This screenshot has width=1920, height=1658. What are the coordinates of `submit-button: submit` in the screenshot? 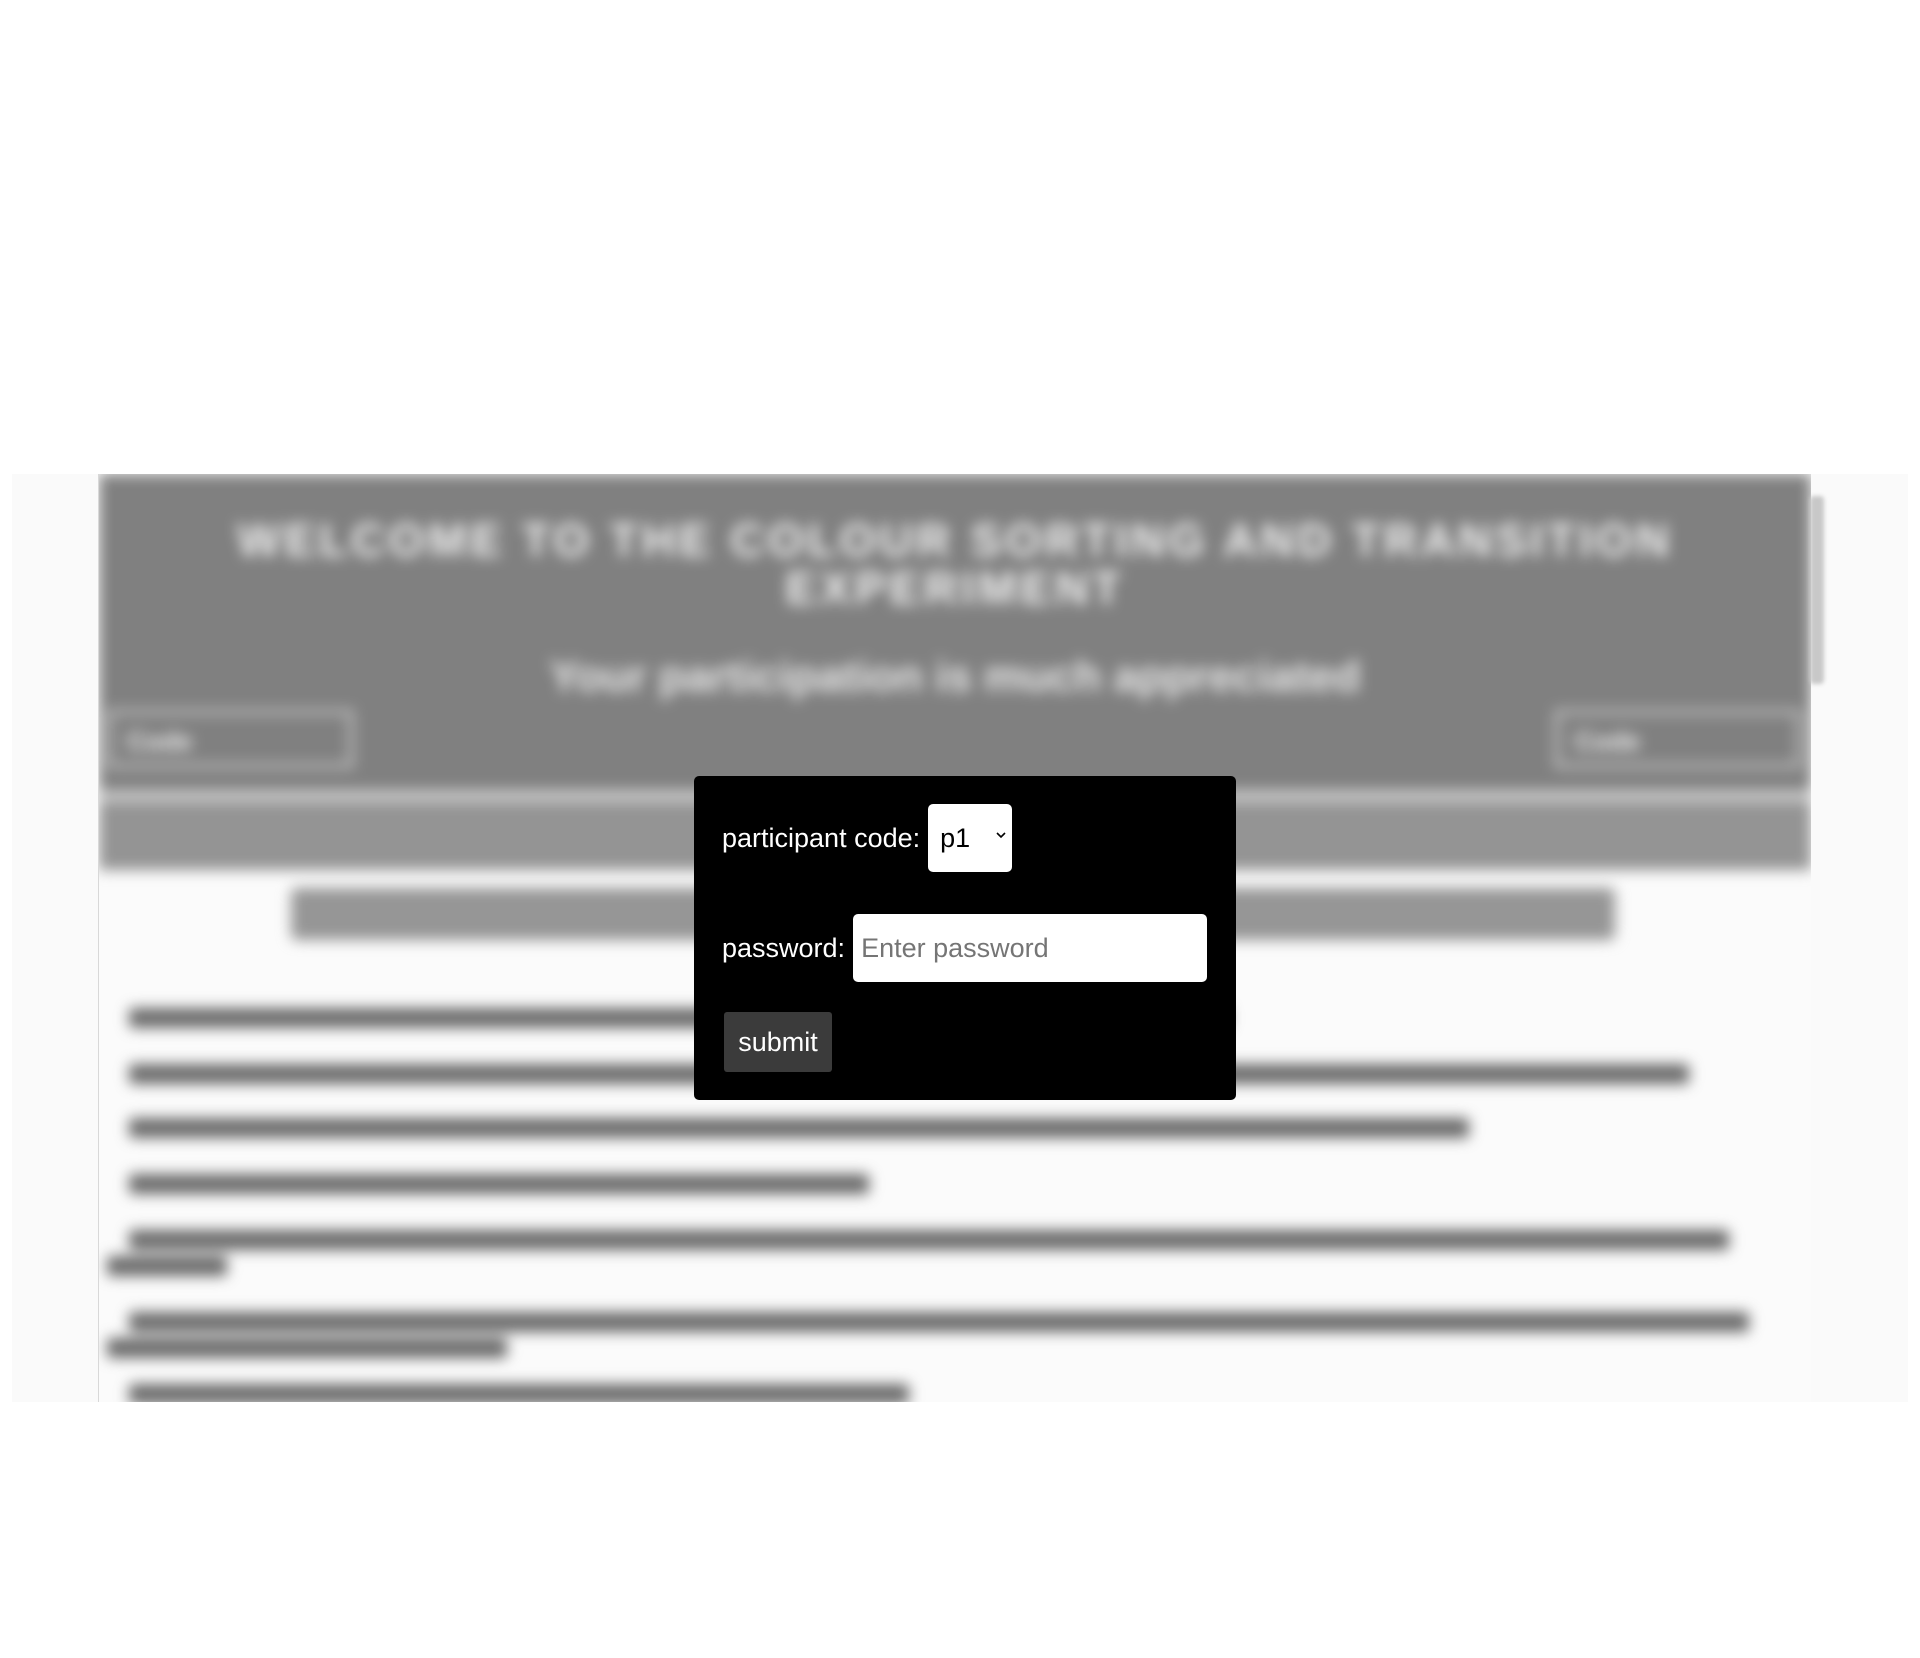 It's located at (778, 1042).